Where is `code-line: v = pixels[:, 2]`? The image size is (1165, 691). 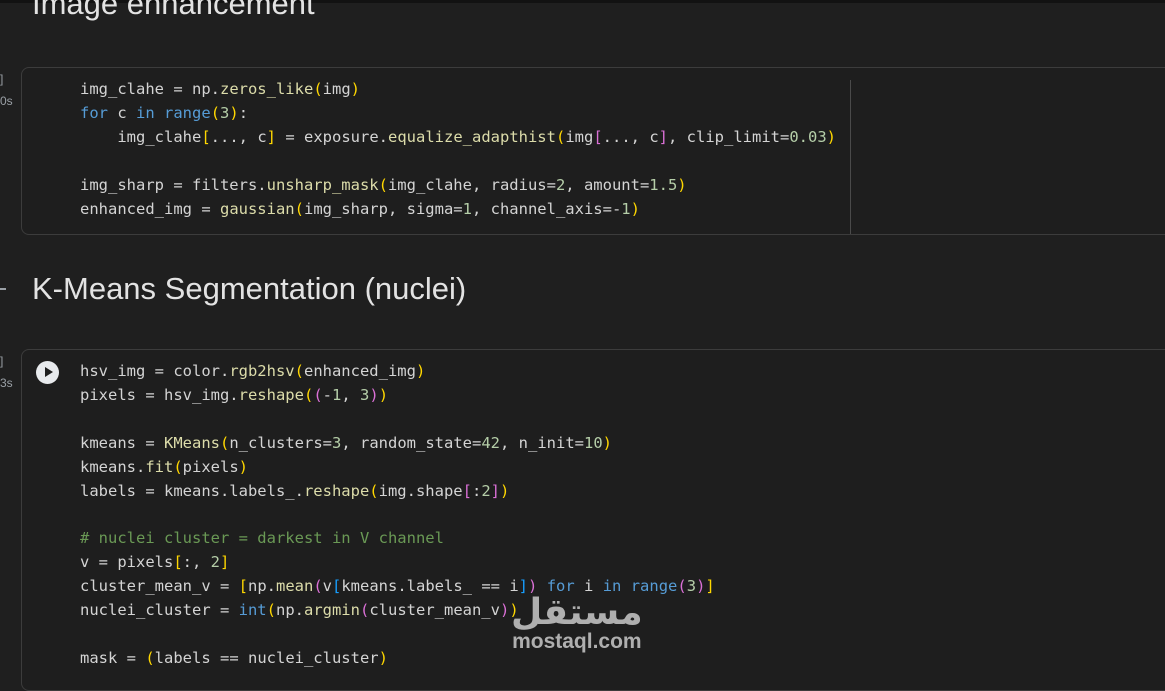 code-line: v = pixels[:, 2] is located at coordinates (155, 562).